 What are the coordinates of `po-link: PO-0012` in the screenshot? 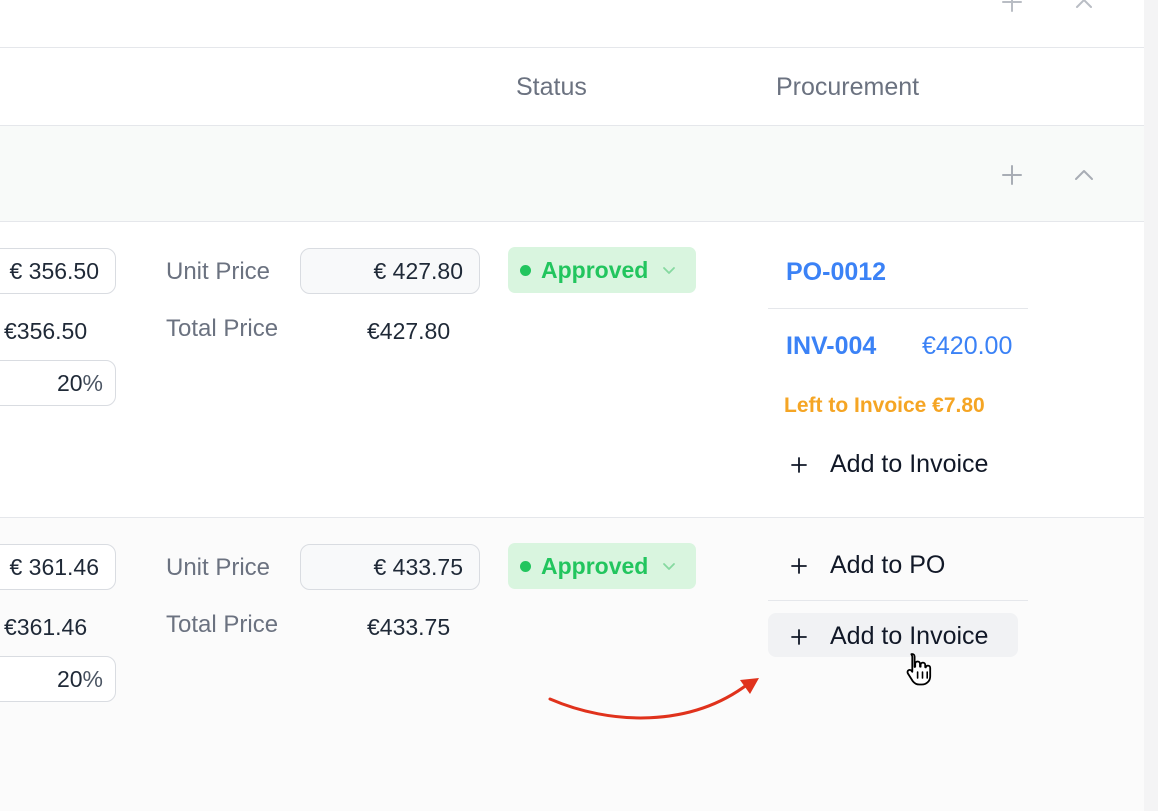 It's located at (836, 272).